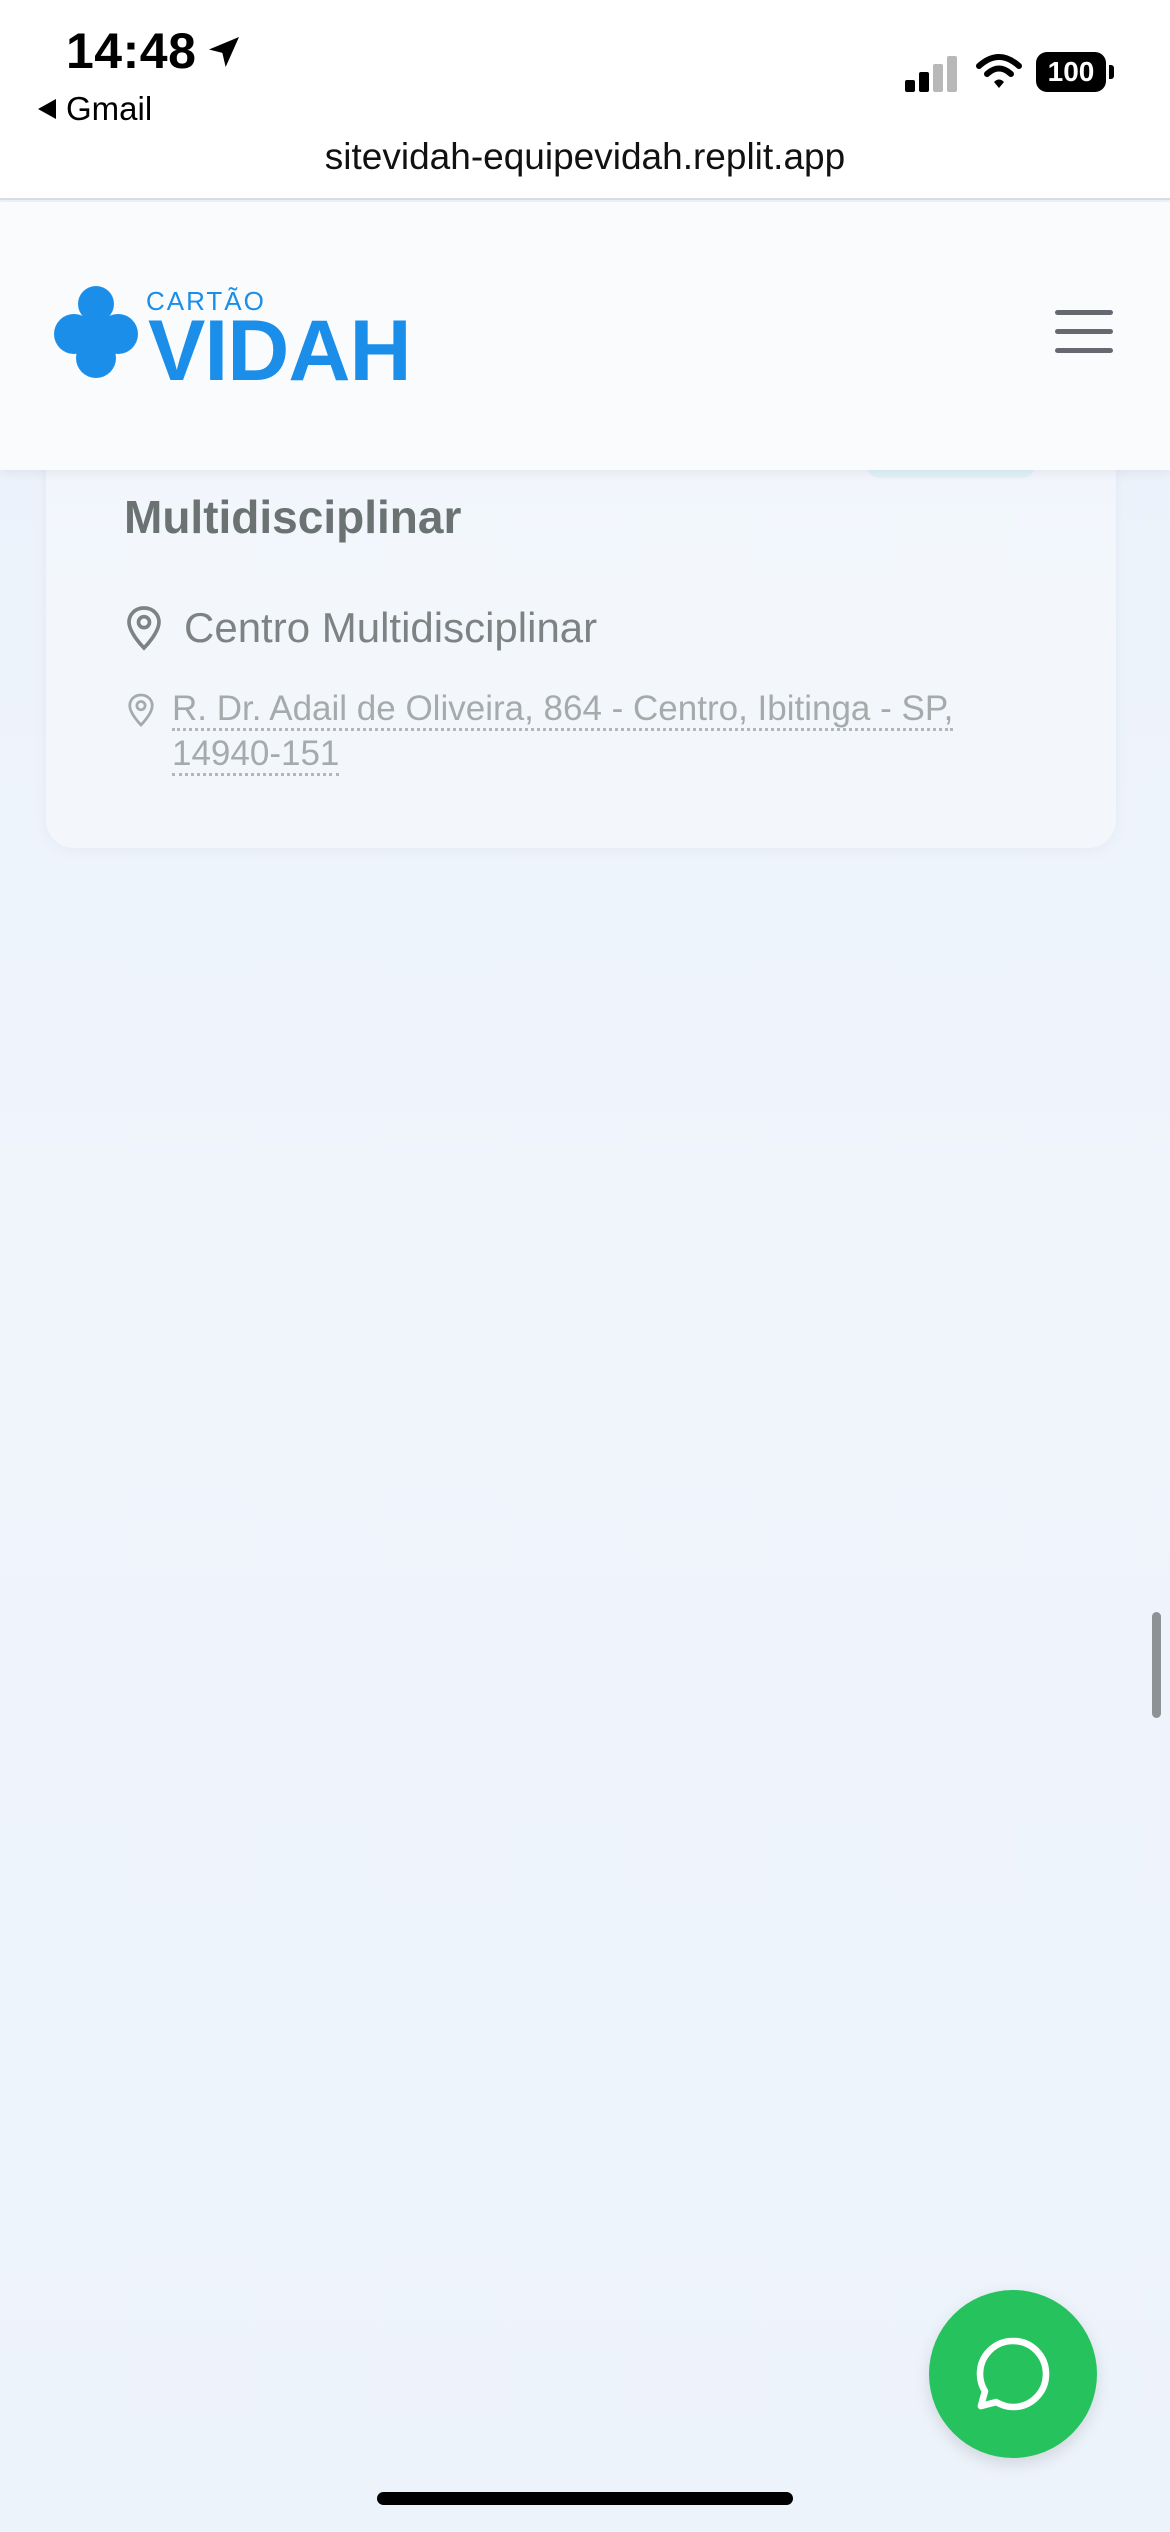 The width and height of the screenshot is (1170, 2532). I want to click on location-name: Centro Multidisciplinar, so click(391, 627).